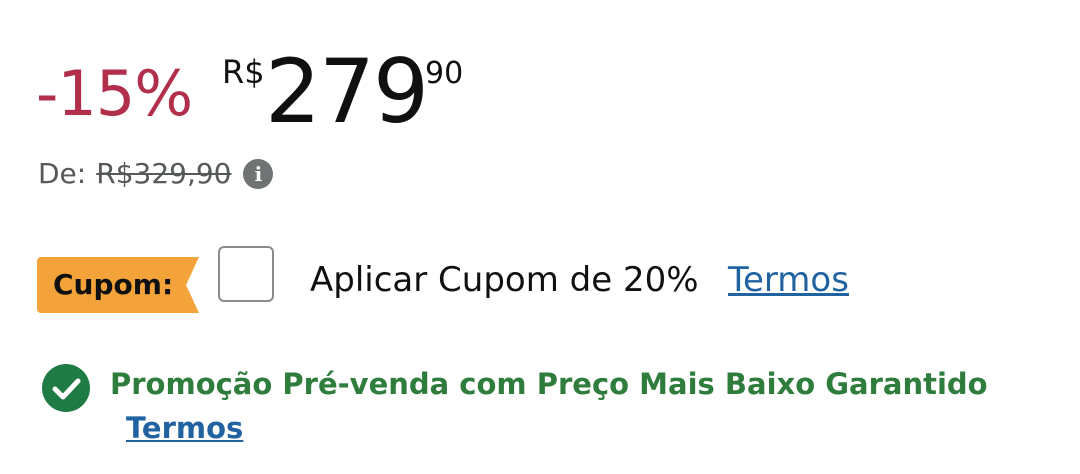  I want to click on list-price-row: De: R$329,90 i, so click(156, 174).